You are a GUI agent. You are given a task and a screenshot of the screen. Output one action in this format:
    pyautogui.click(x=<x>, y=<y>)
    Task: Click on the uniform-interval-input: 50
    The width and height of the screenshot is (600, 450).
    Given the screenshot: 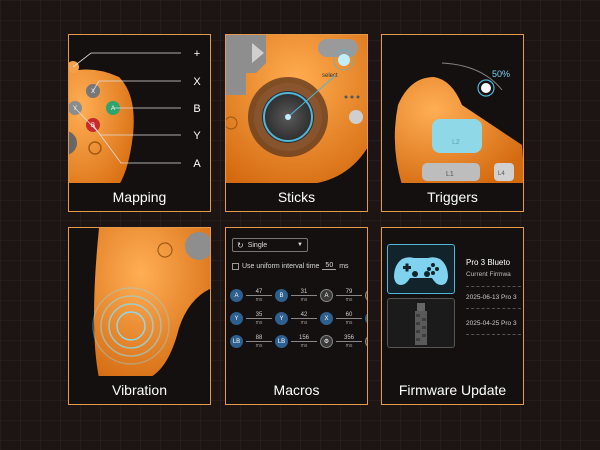 What is the action you would take?
    pyautogui.click(x=329, y=266)
    